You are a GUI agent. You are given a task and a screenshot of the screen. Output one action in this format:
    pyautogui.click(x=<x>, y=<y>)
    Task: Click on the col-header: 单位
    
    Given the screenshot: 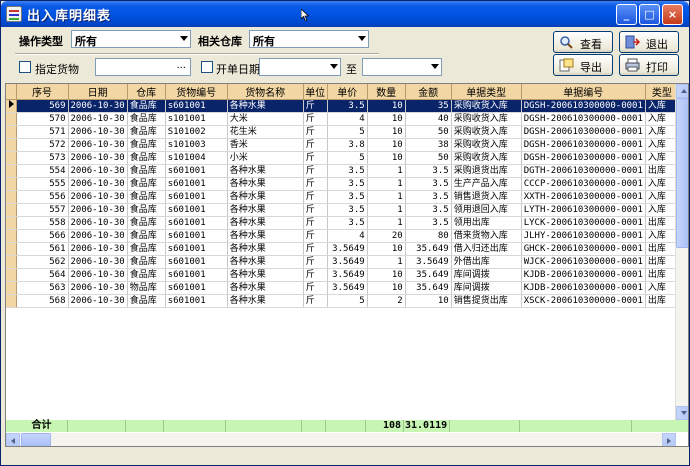 What is the action you would take?
    pyautogui.click(x=315, y=92)
    